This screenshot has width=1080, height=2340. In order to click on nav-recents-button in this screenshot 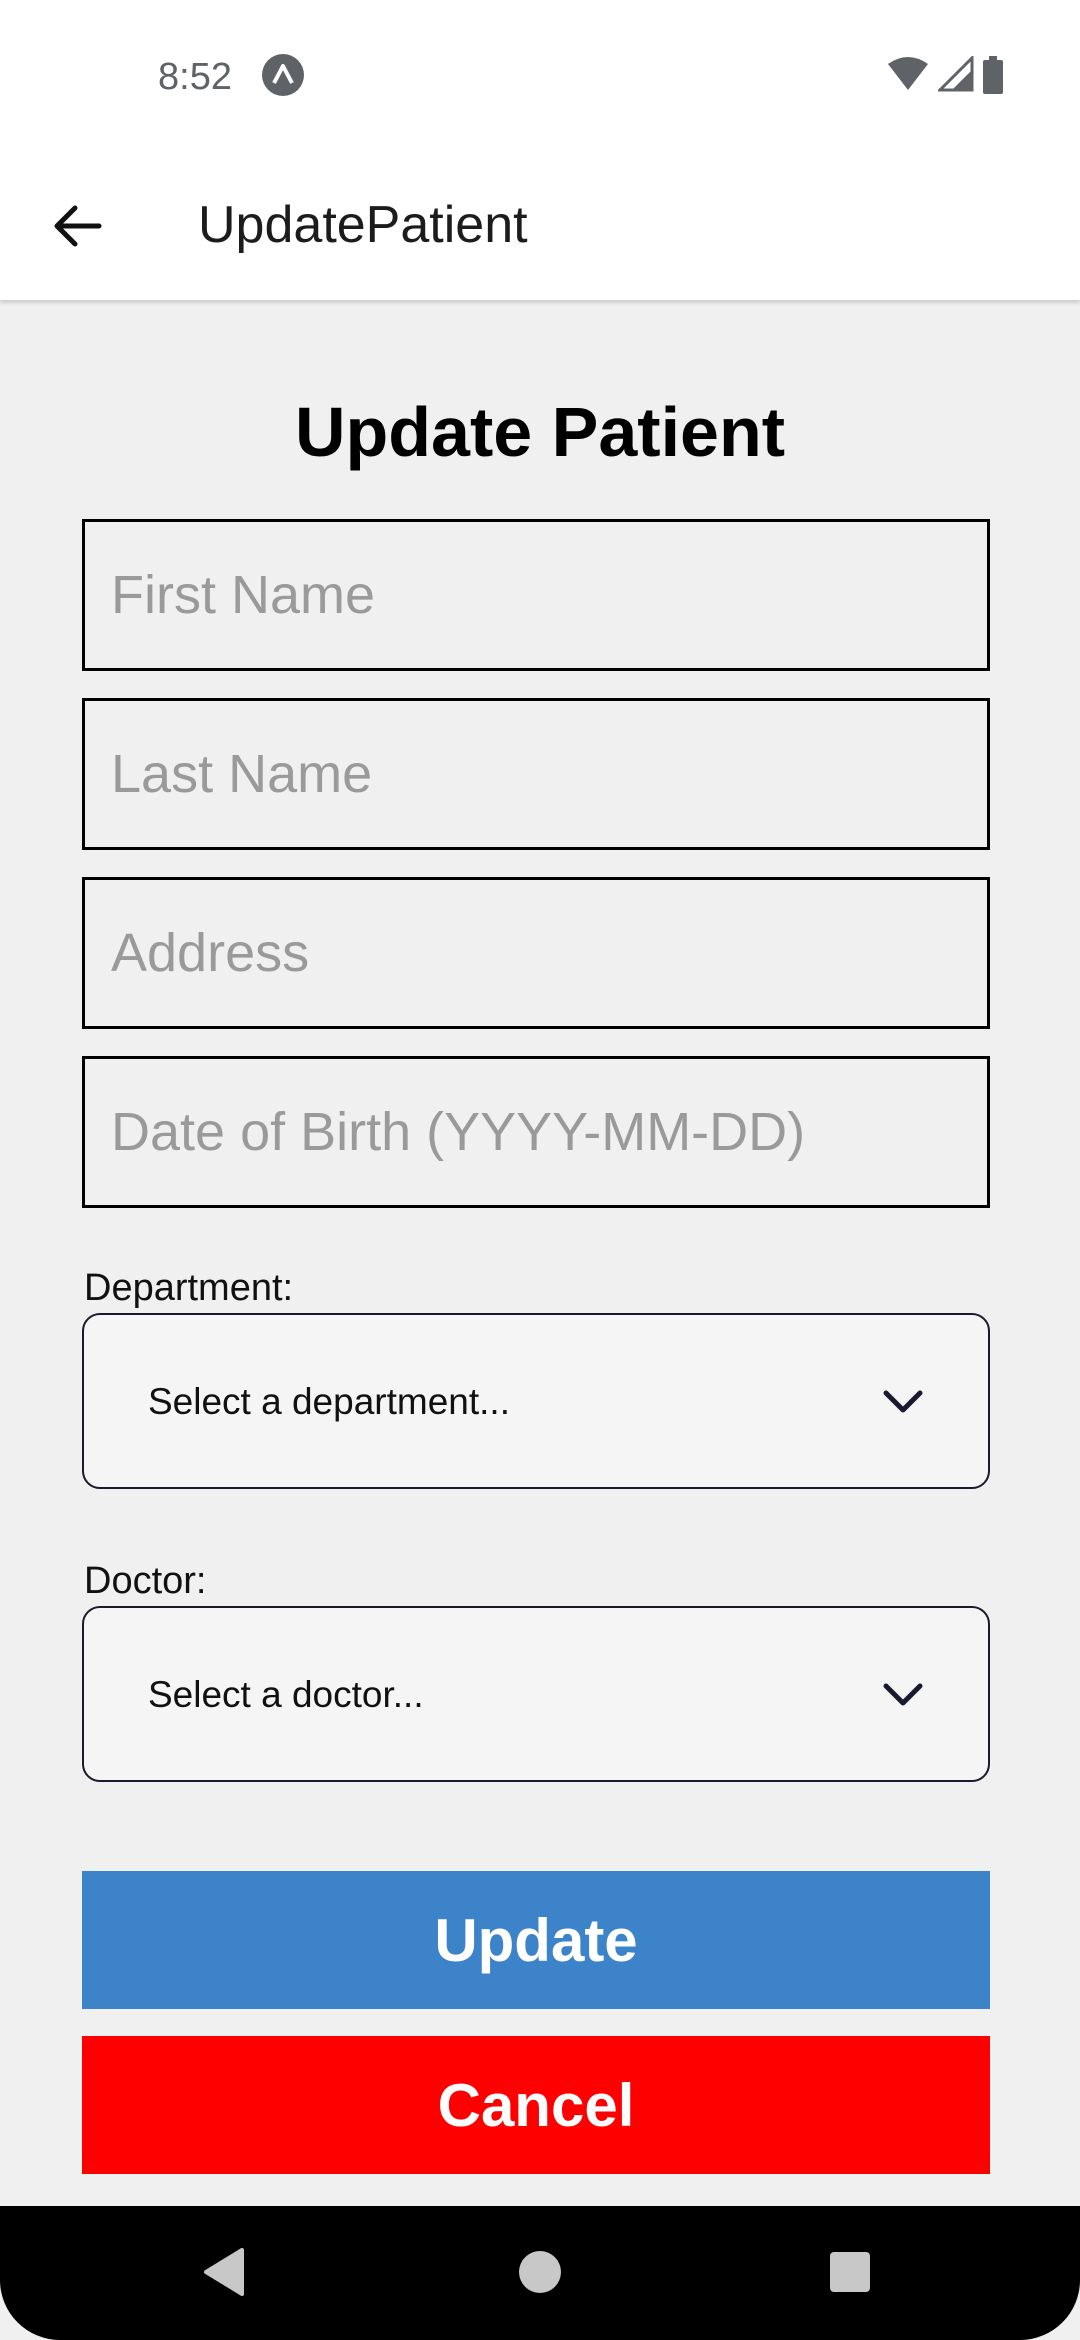, I will do `click(850, 2272)`.